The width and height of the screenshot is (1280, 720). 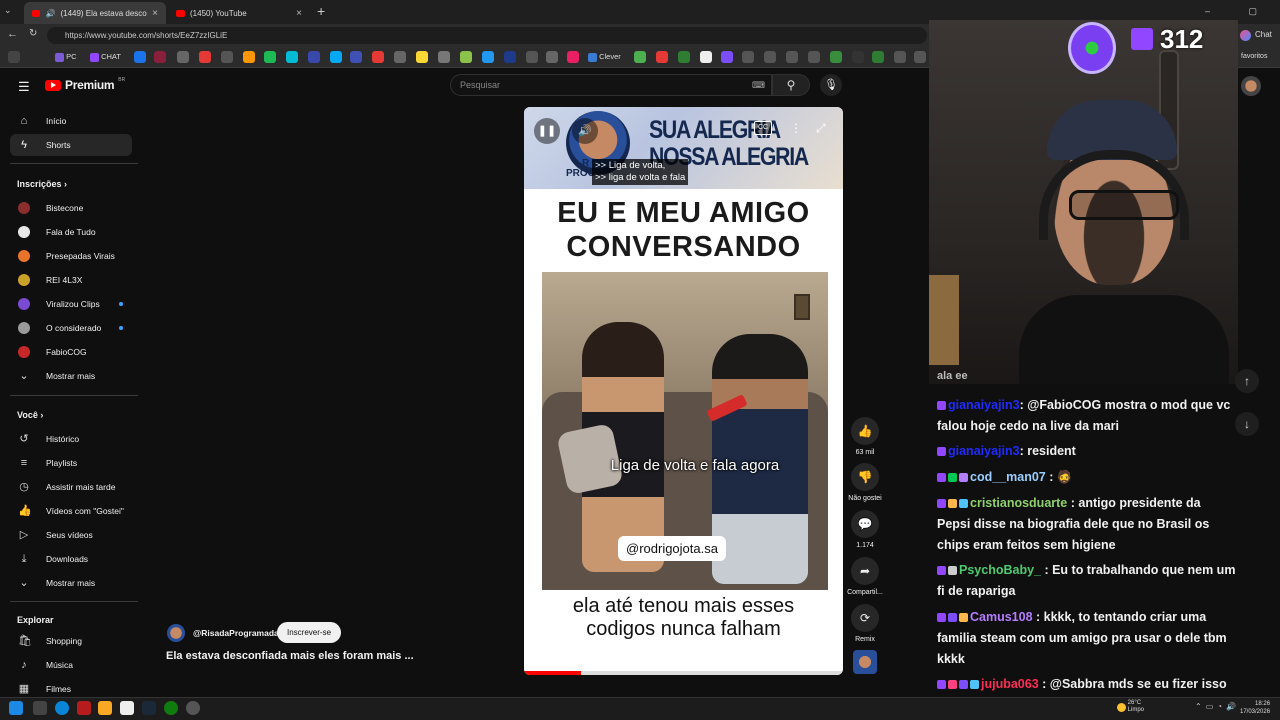 I want to click on subscription-item: Bistecone, so click(x=71, y=208).